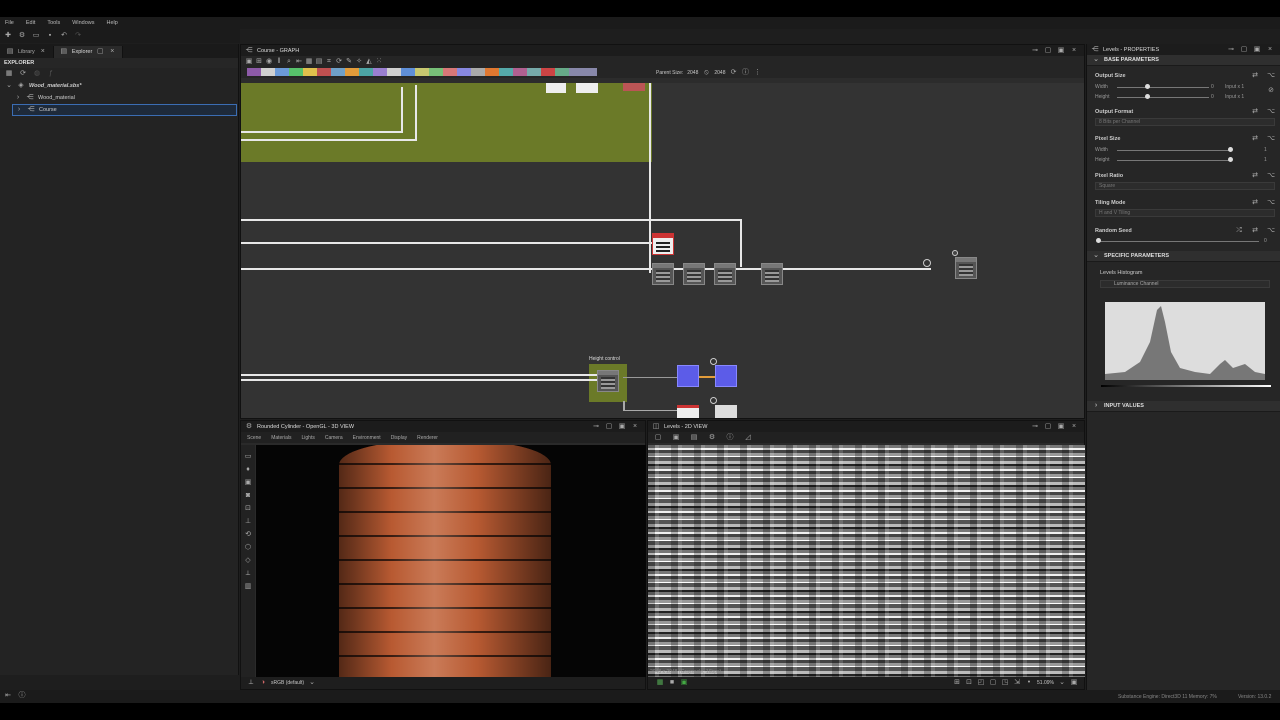 The height and width of the screenshot is (720, 1280). I want to click on pin-icon: ⊸, so click(596, 427).